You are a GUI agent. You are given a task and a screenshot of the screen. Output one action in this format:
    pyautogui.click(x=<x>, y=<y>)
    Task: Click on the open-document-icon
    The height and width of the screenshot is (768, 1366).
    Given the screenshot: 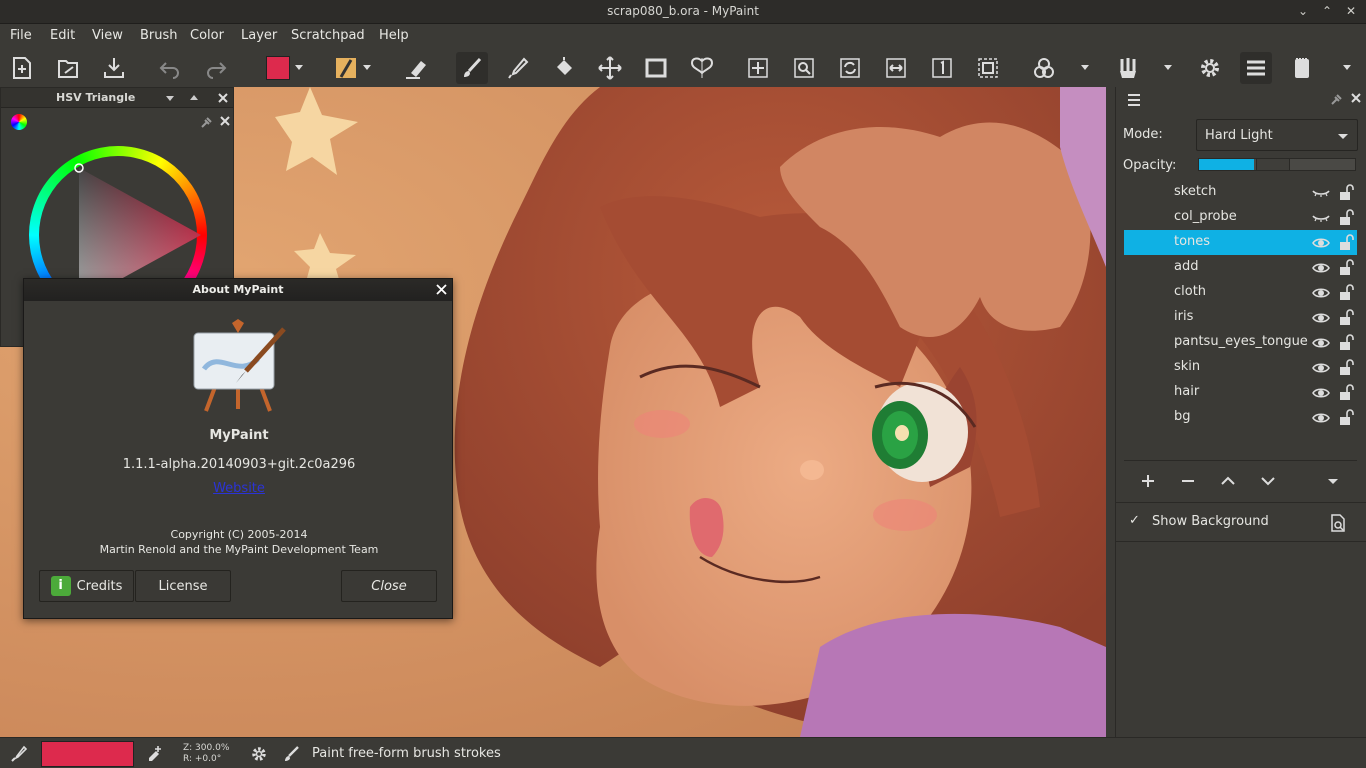 What is the action you would take?
    pyautogui.click(x=68, y=68)
    